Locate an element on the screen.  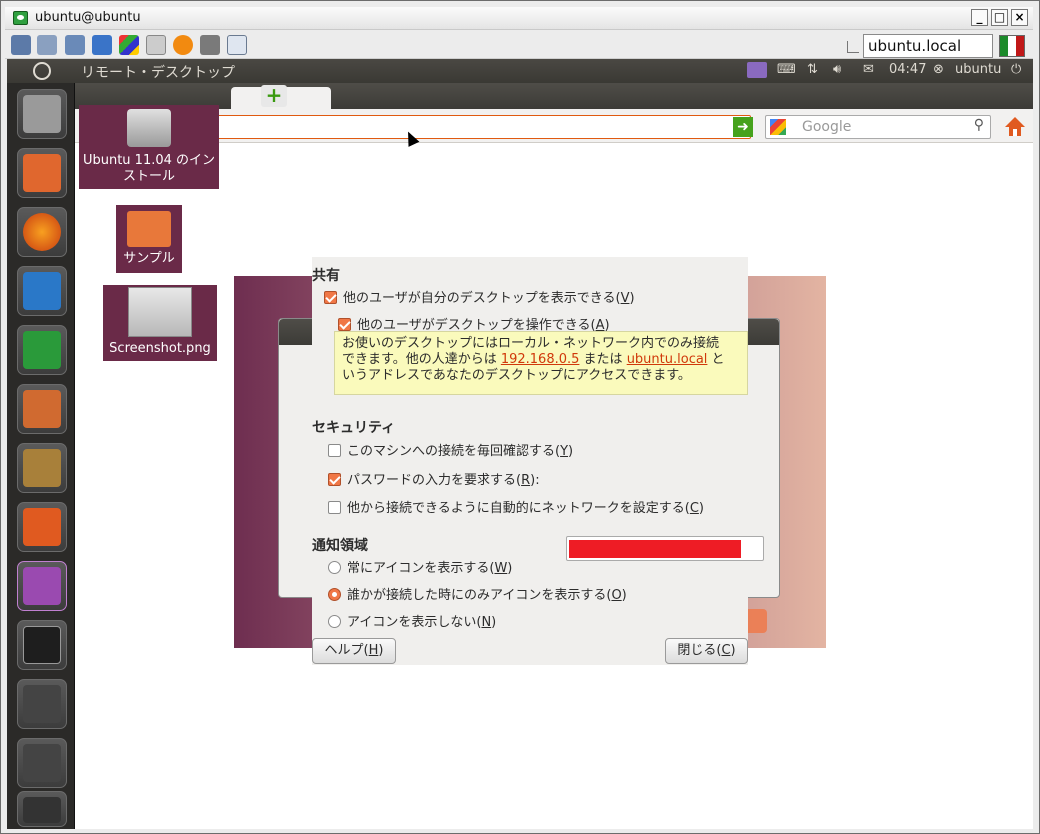
ip-address-link: 192.168.0.5 is located at coordinates (540, 359).